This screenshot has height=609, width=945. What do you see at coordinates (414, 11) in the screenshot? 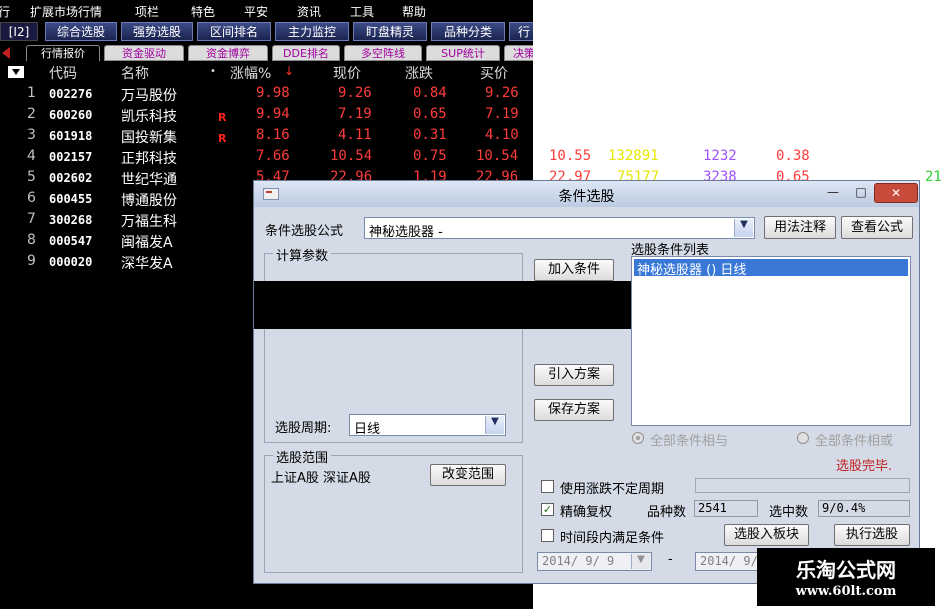
I see `menu-item-help: 帮助` at bounding box center [414, 11].